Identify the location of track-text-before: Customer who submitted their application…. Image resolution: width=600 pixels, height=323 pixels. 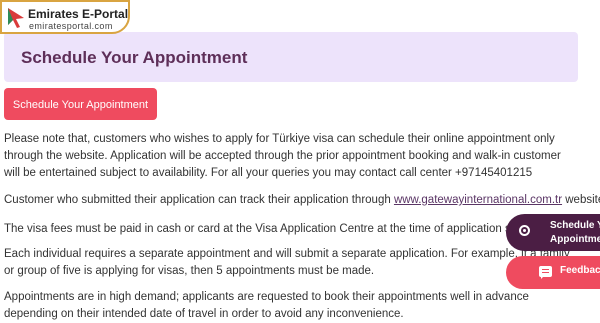
(199, 200).